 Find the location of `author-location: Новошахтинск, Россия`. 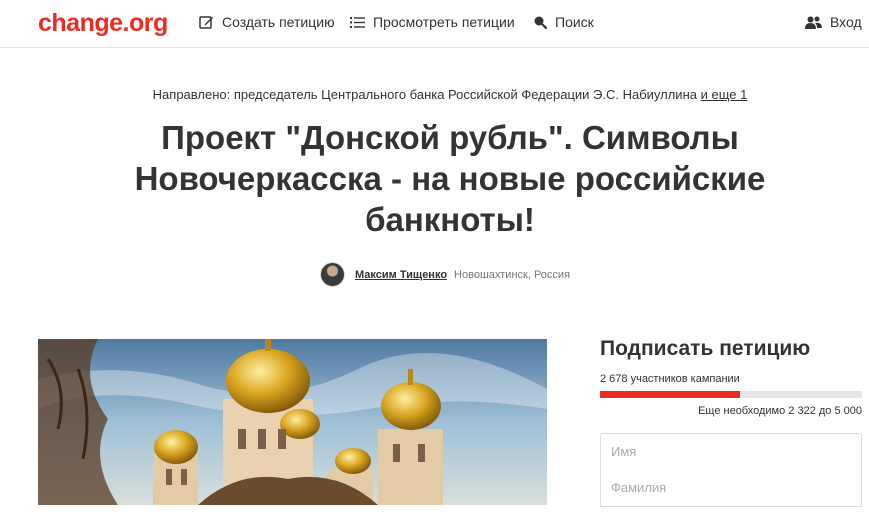

author-location: Новошахтинск, Россия is located at coordinates (512, 274).